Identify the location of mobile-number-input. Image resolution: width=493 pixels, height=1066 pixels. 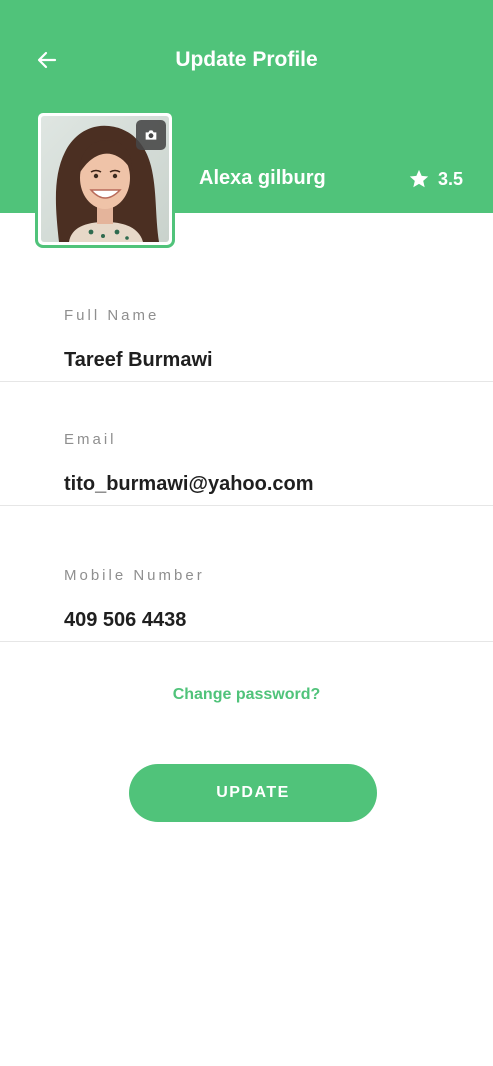
(264, 620).